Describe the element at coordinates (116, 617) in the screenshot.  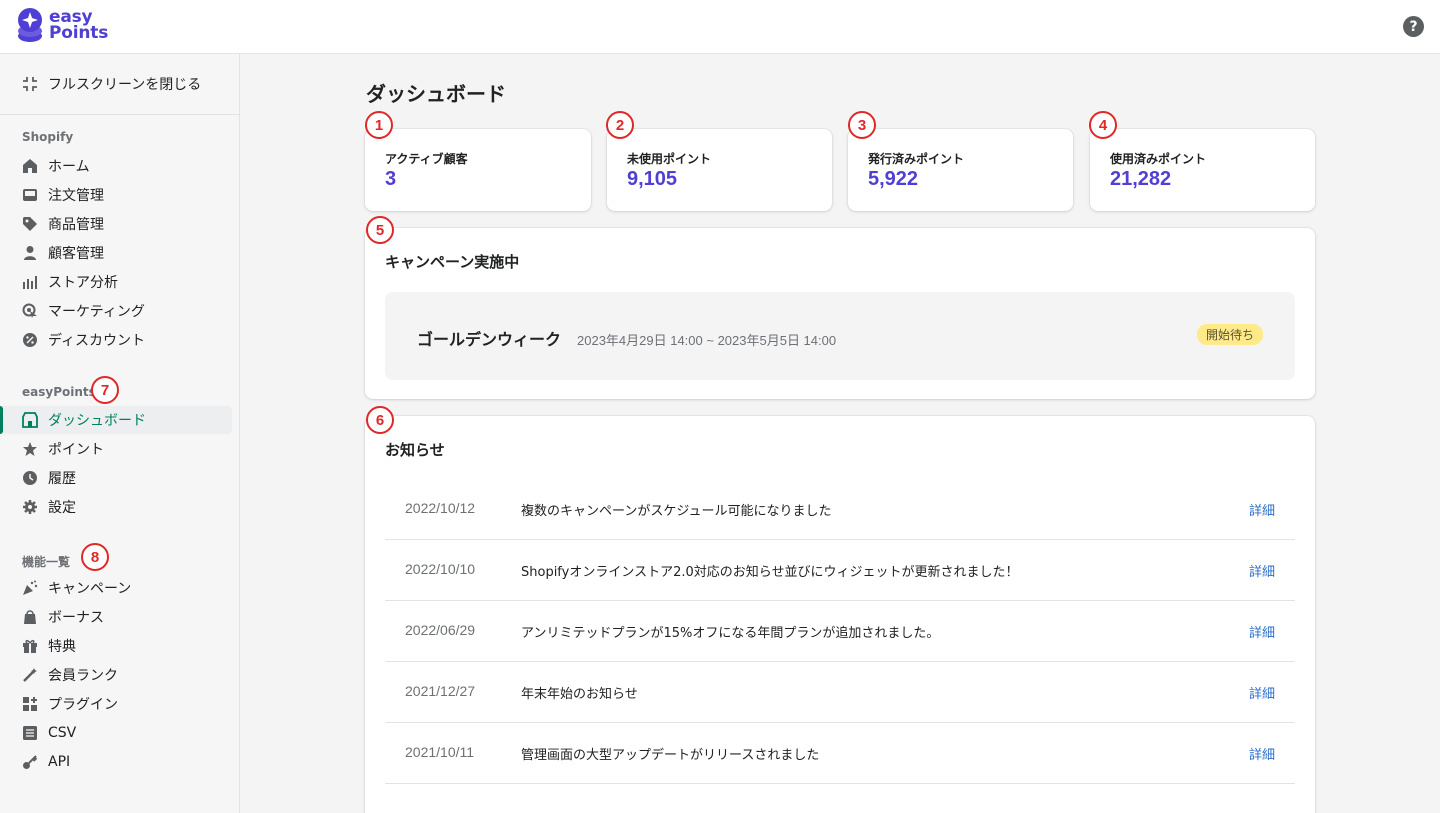
I see `sidebar-item-bonus: ボーナス` at that location.